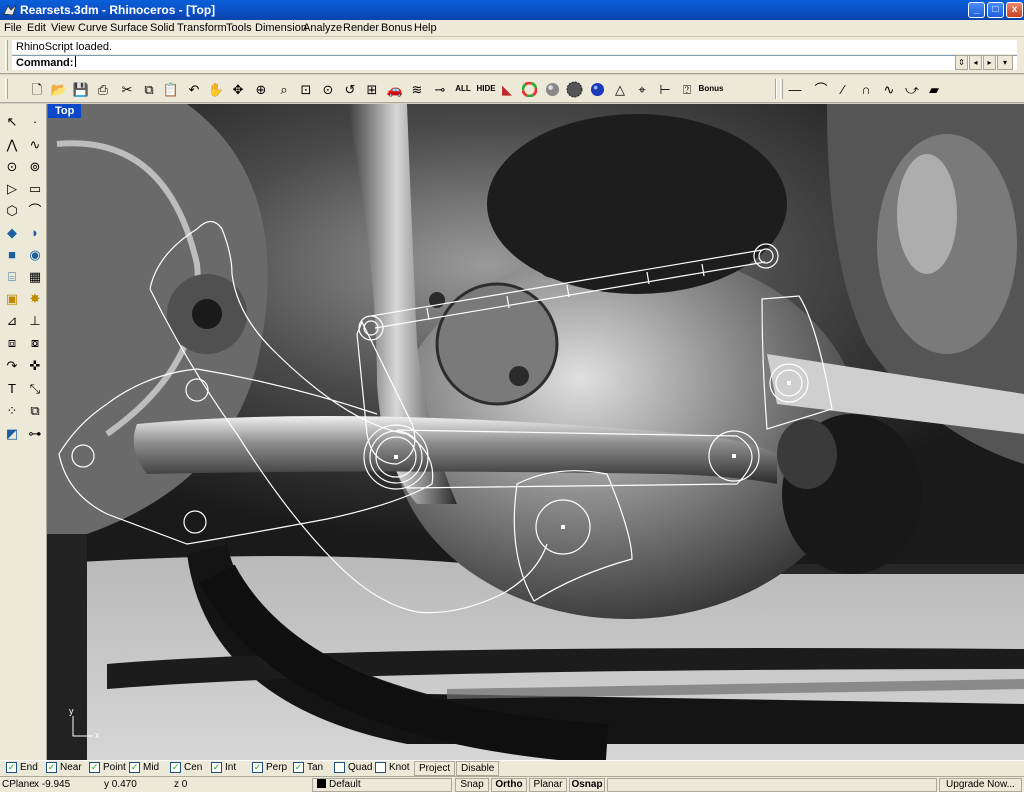 The width and height of the screenshot is (1024, 792). I want to click on circle-tool-icon: ⊙, so click(12, 166).